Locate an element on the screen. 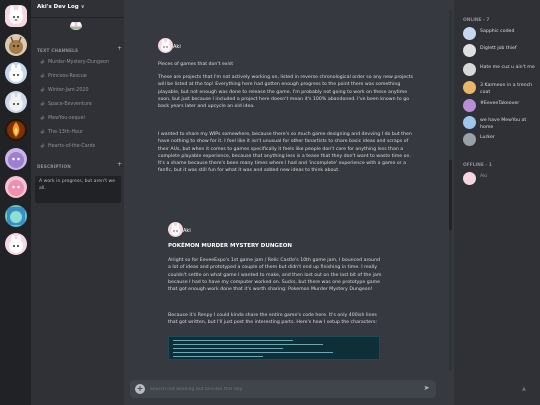 This screenshot has width=540, height=405. server-icon-bunny-pink is located at coordinates (16, 244).